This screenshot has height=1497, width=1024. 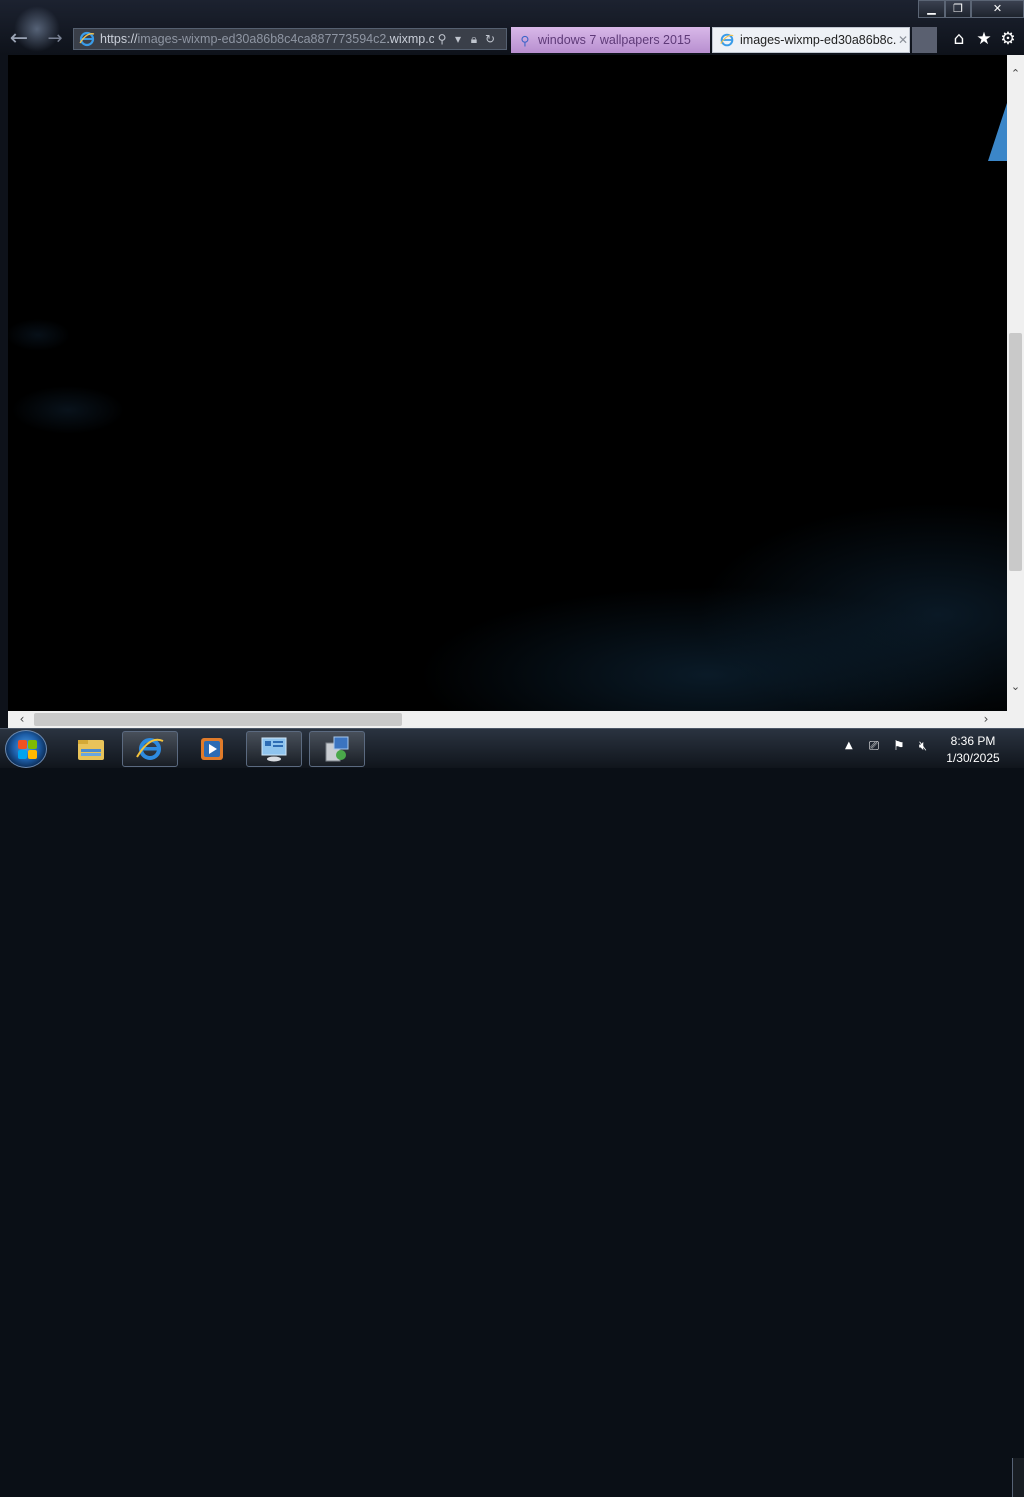 I want to click on show-desktop-button, so click(x=1018, y=1477).